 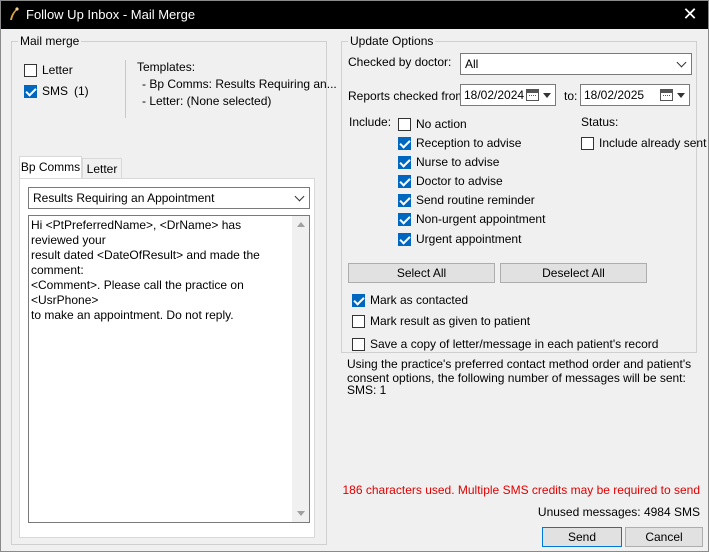 What do you see at coordinates (600, 122) in the screenshot?
I see `status-label: Status:` at bounding box center [600, 122].